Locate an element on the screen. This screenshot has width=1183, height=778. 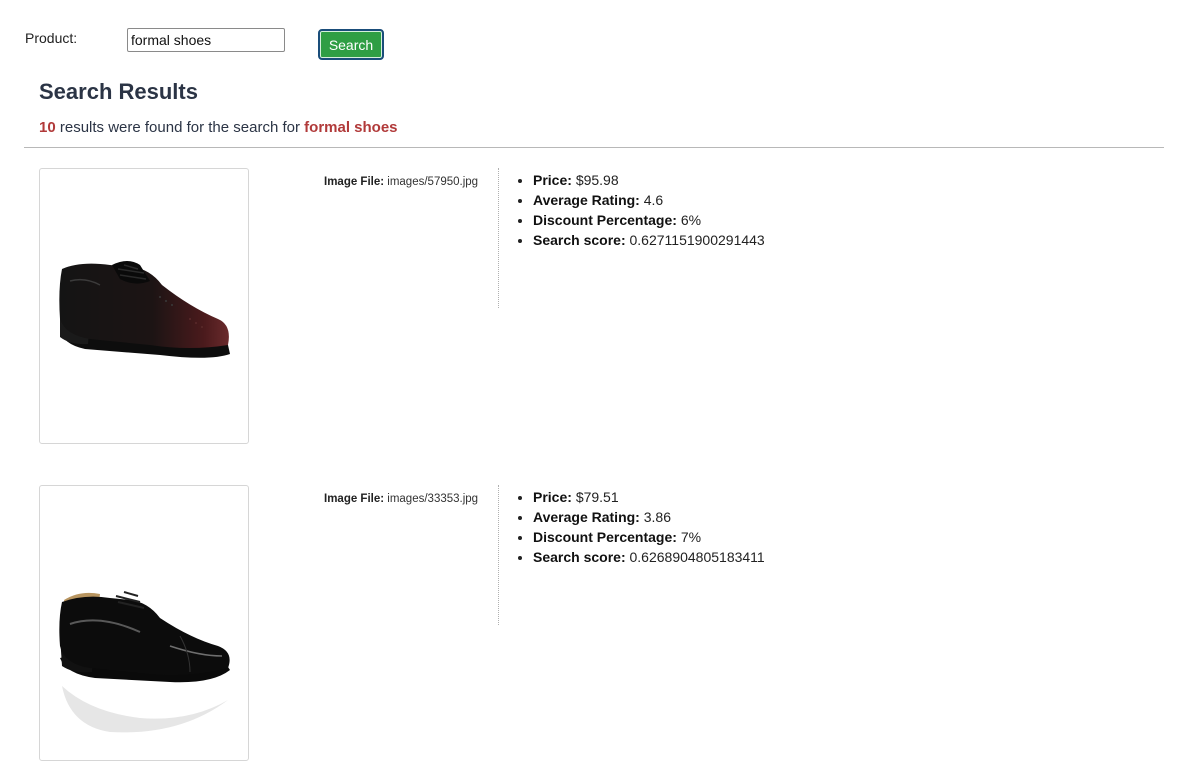
product-label: Product: is located at coordinates (51, 38).